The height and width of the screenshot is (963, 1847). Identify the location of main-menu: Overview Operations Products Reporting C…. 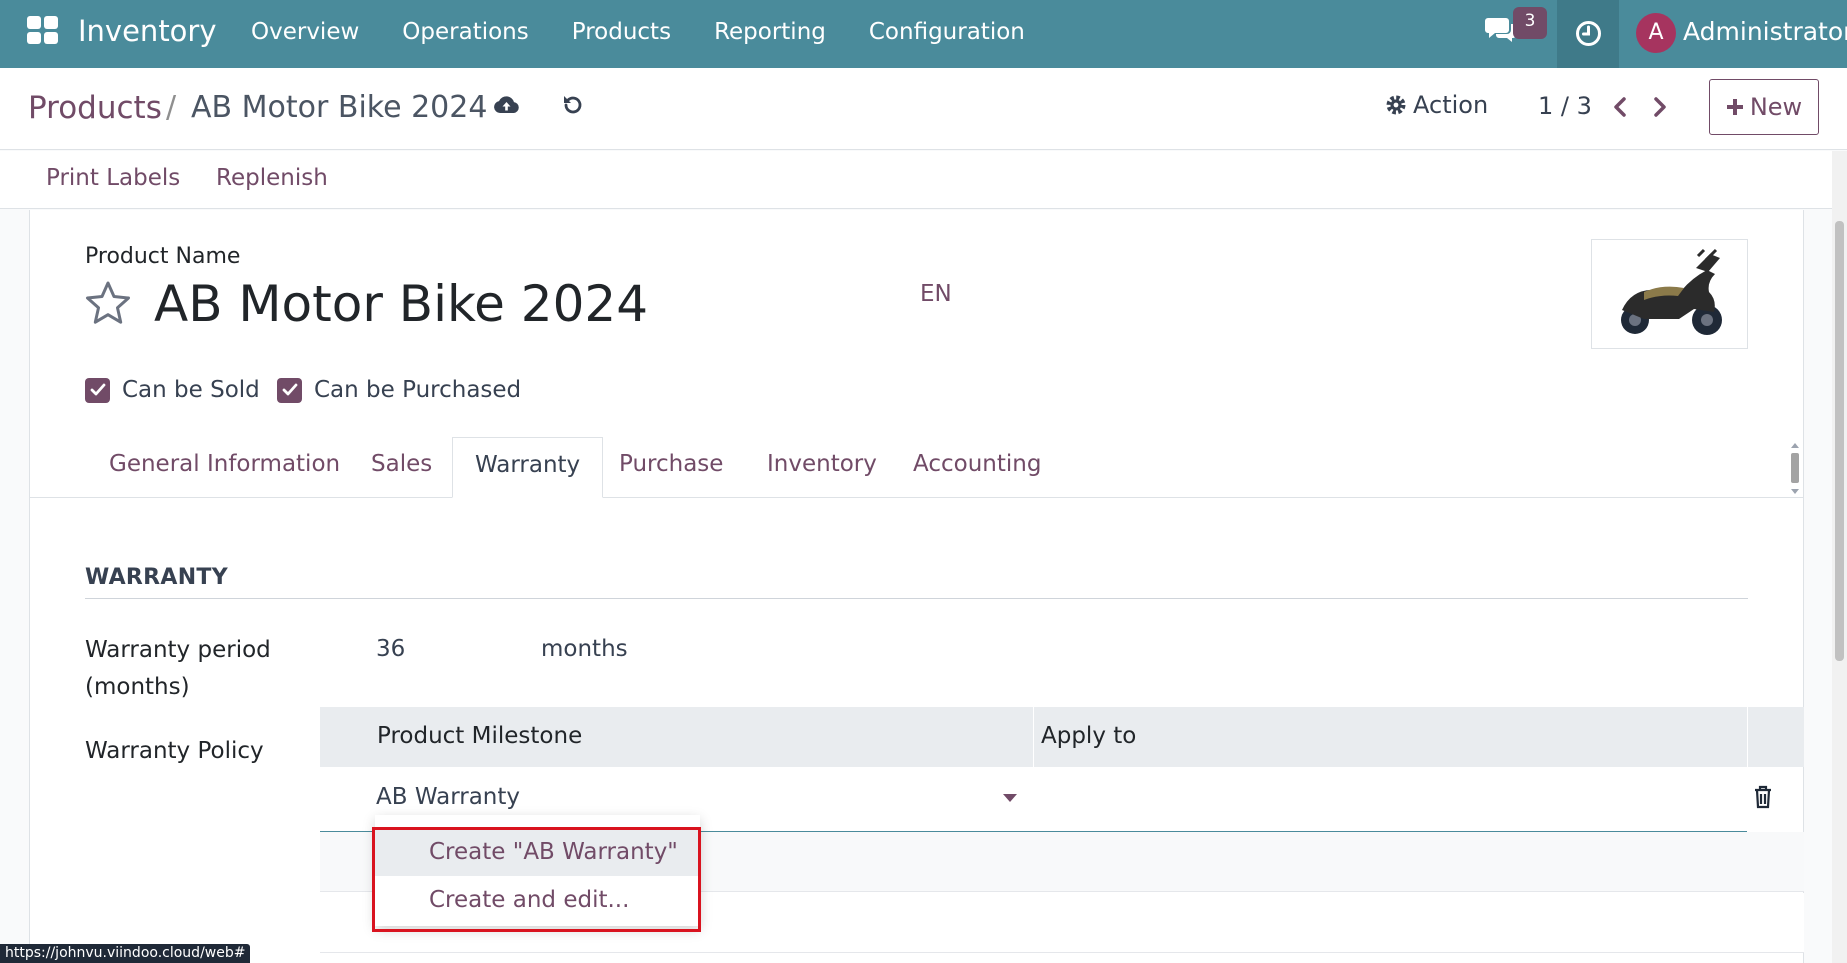
(659, 32).